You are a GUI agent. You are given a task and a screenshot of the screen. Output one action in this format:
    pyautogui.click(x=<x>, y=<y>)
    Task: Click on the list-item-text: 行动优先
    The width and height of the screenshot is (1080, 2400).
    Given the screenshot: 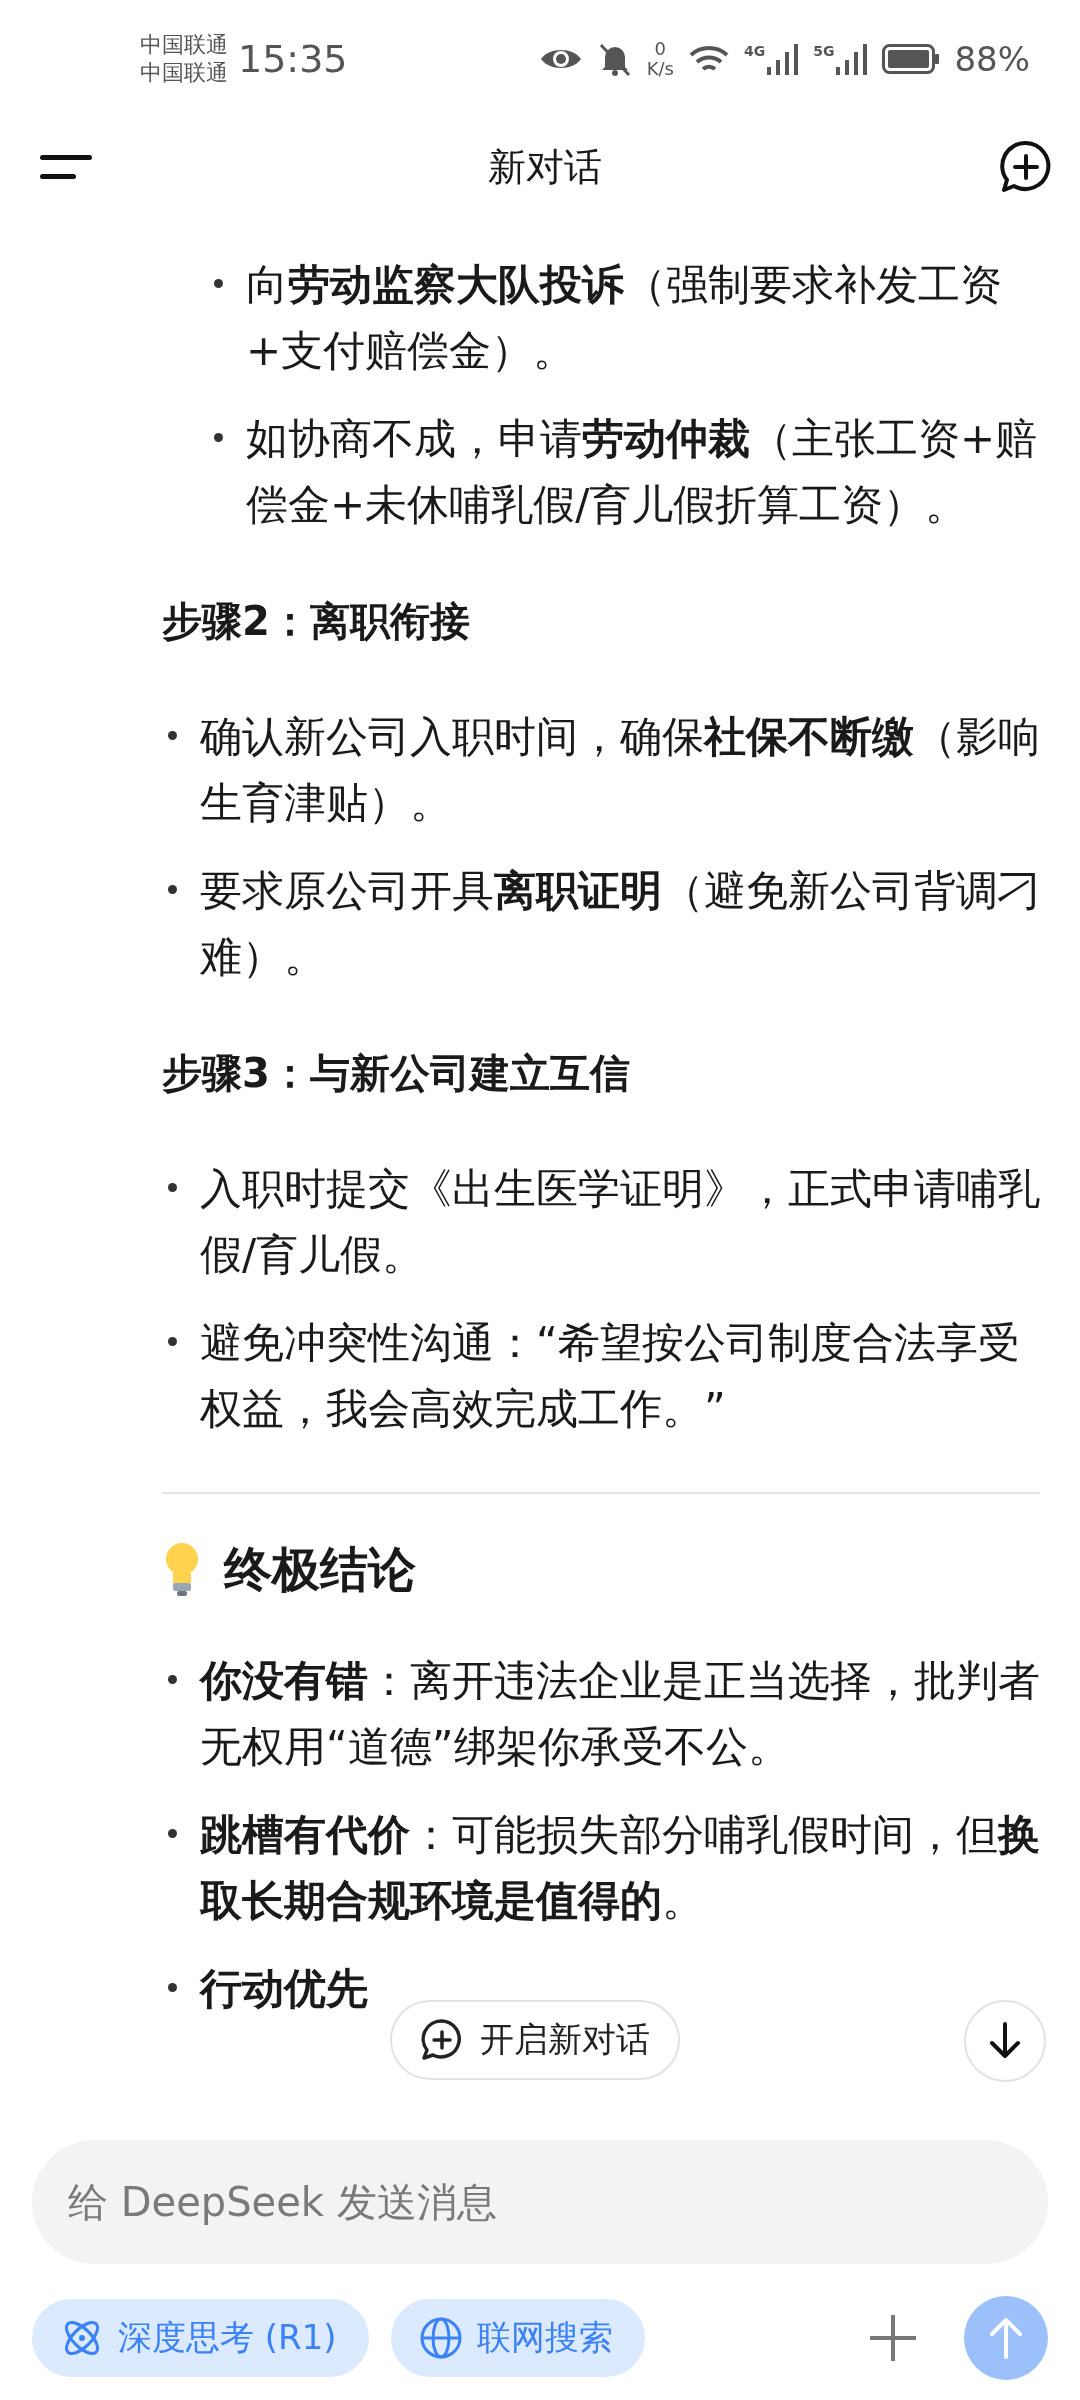 What is the action you would take?
    pyautogui.click(x=284, y=1989)
    